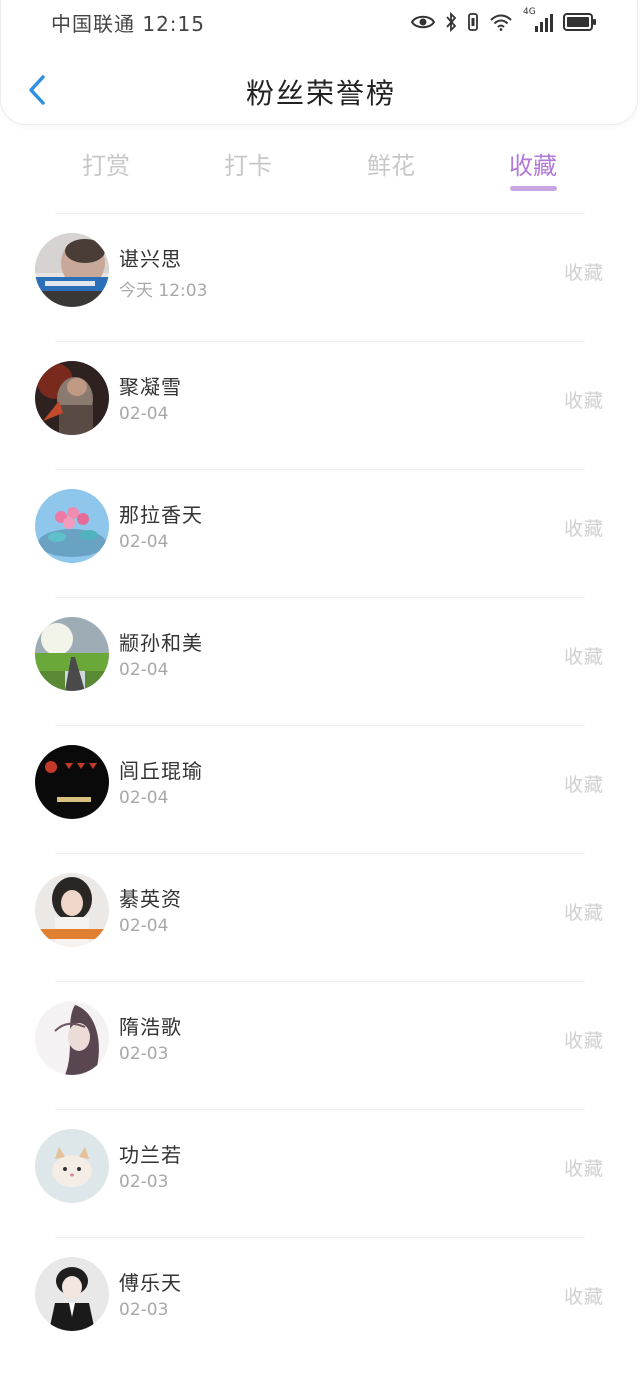 The image size is (640, 1387). I want to click on eye-icon, so click(423, 22).